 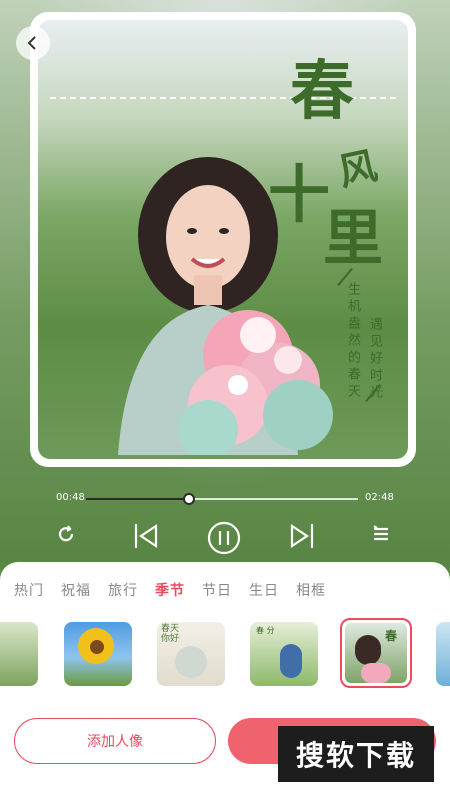 I want to click on tab-frame: 相框, so click(x=311, y=590).